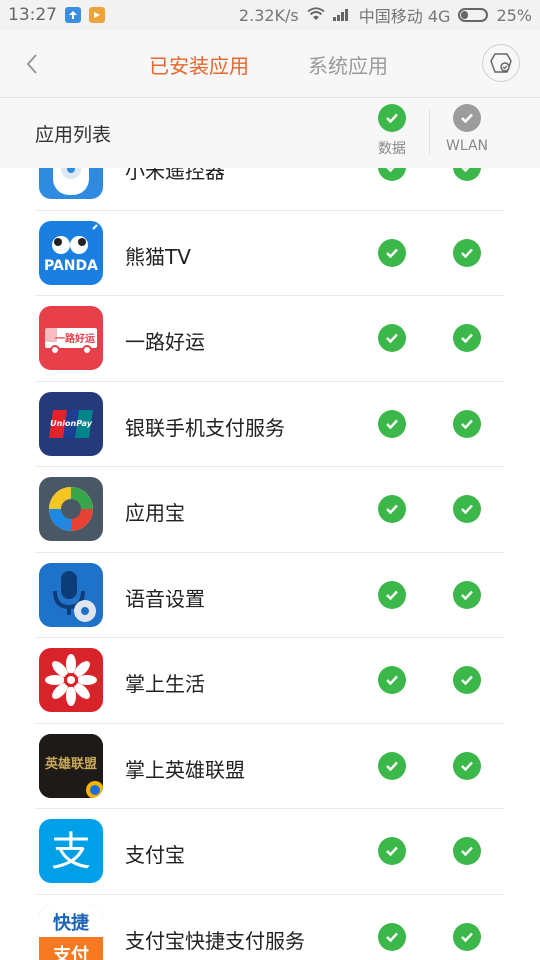  I want to click on quickpay-icon-text-top: 快捷, so click(71, 923).